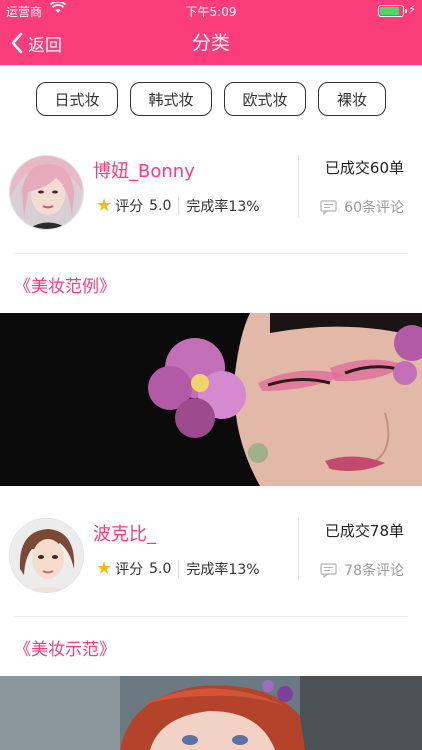 Image resolution: width=422 pixels, height=750 pixels. What do you see at coordinates (171, 99) in the screenshot?
I see `filter-chip-korean: 韩式妆` at bounding box center [171, 99].